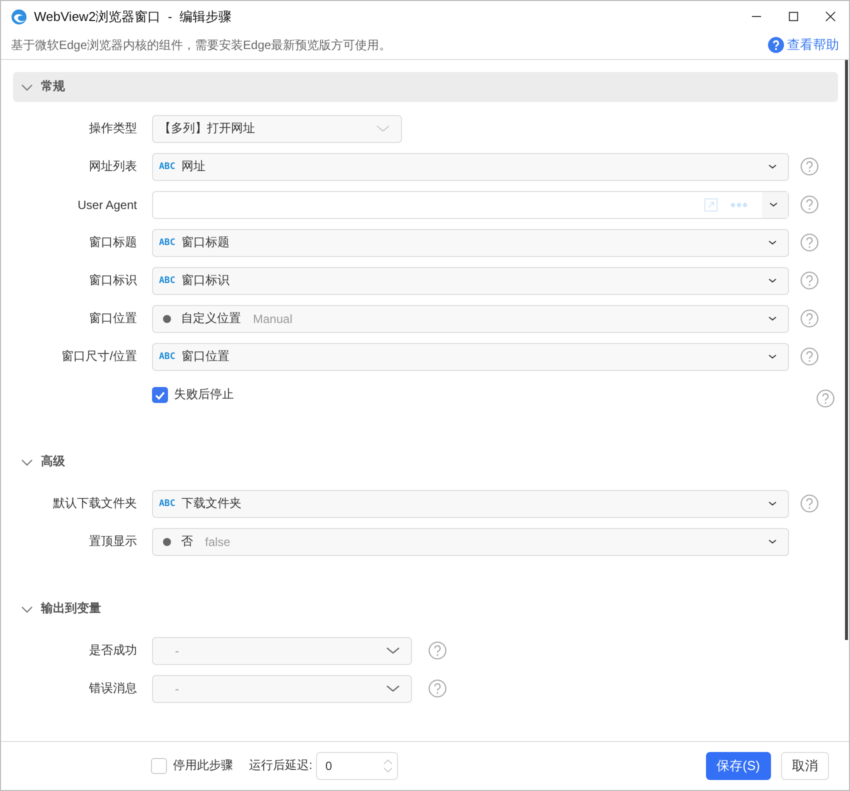 Image resolution: width=850 pixels, height=791 pixels. I want to click on field-label: 窗口尺寸/位置, so click(98, 357).